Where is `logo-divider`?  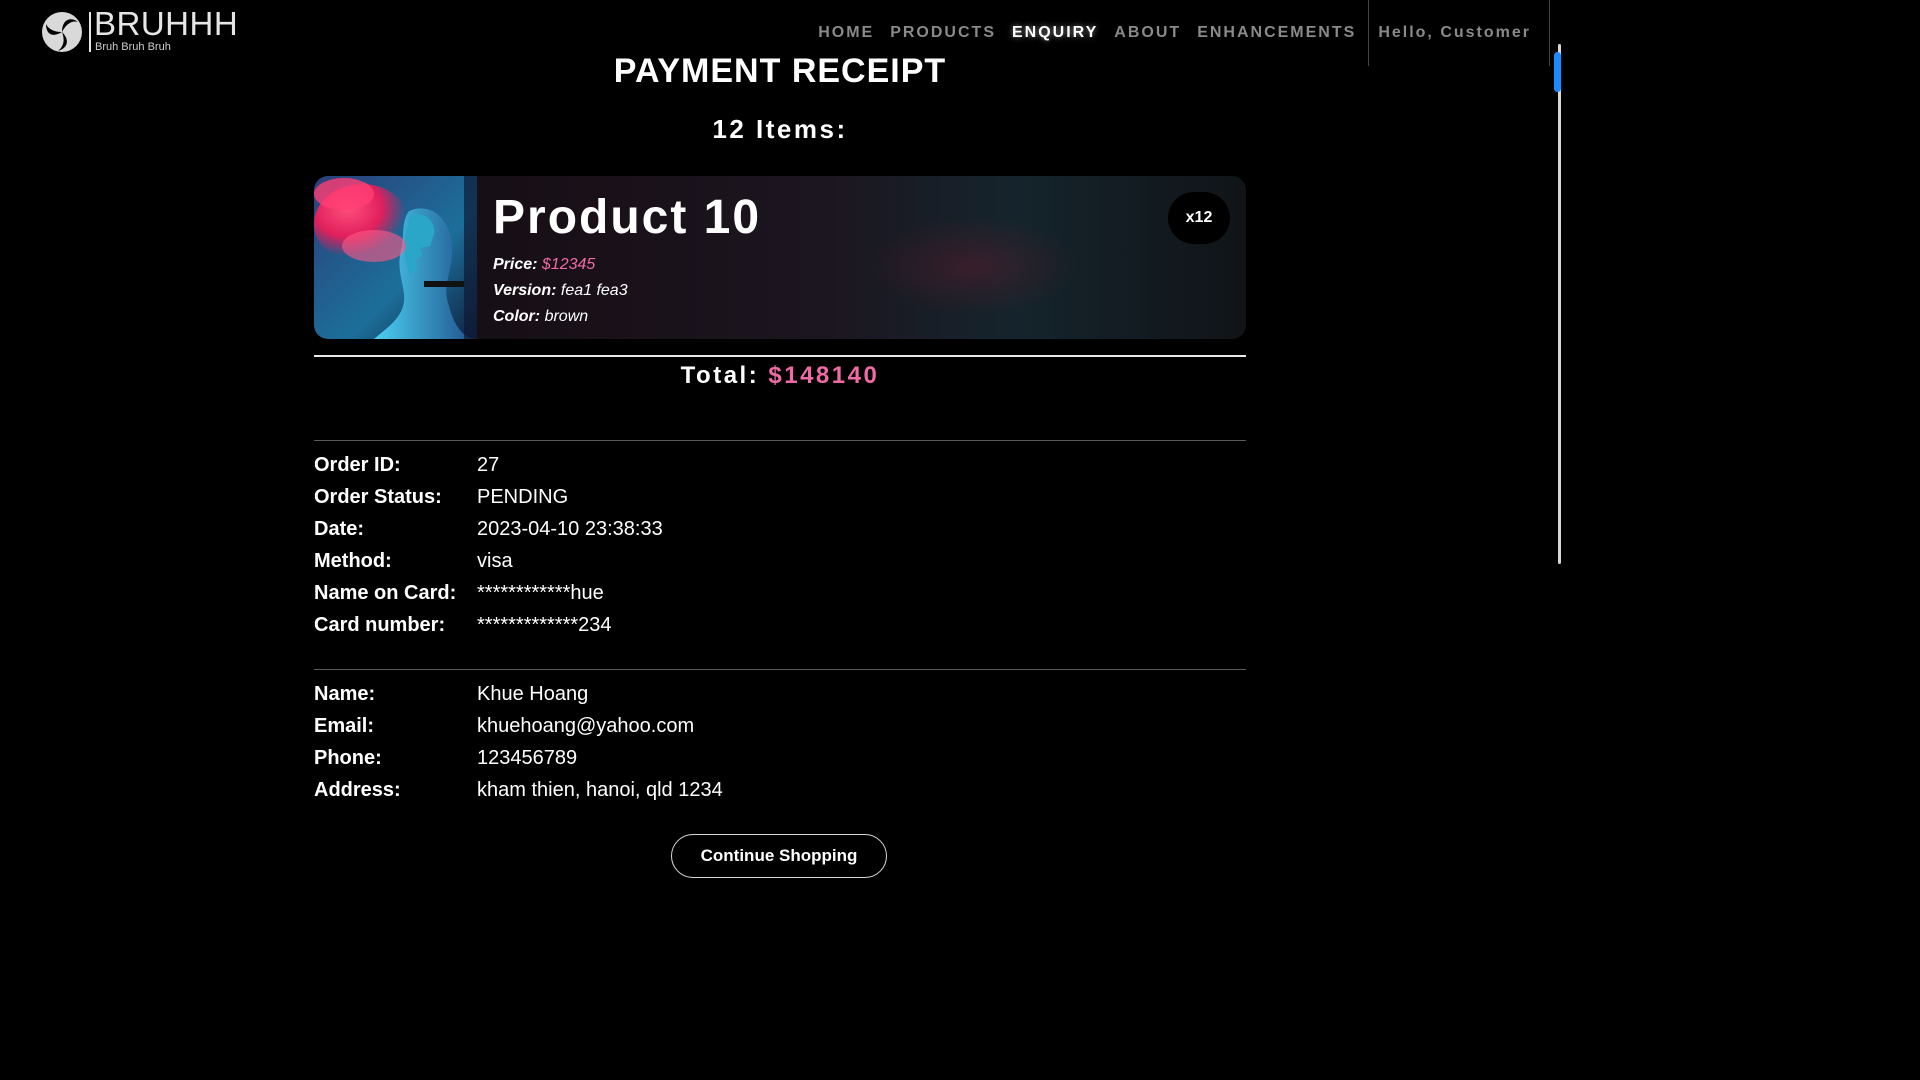 logo-divider is located at coordinates (90, 32).